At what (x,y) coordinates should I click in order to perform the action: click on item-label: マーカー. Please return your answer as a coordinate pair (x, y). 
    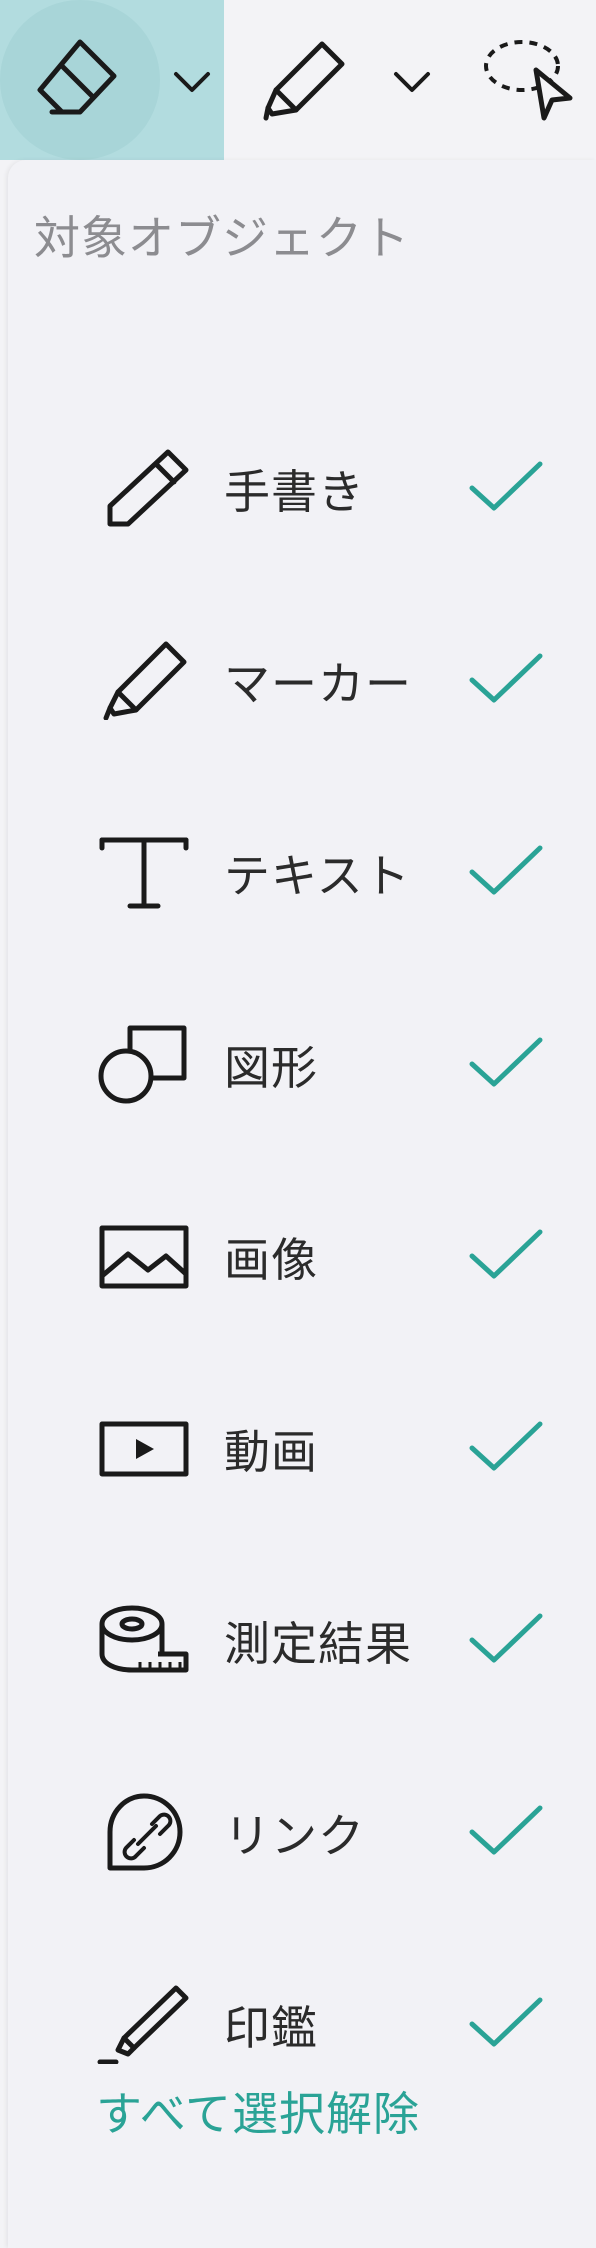
    Looking at the image, I should click on (318, 684).